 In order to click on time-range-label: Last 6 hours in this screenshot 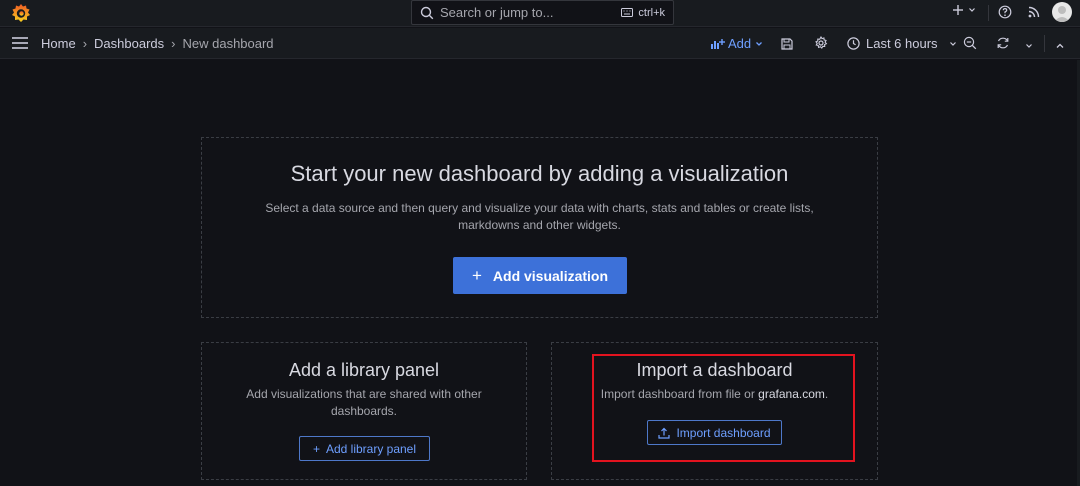, I will do `click(902, 43)`.